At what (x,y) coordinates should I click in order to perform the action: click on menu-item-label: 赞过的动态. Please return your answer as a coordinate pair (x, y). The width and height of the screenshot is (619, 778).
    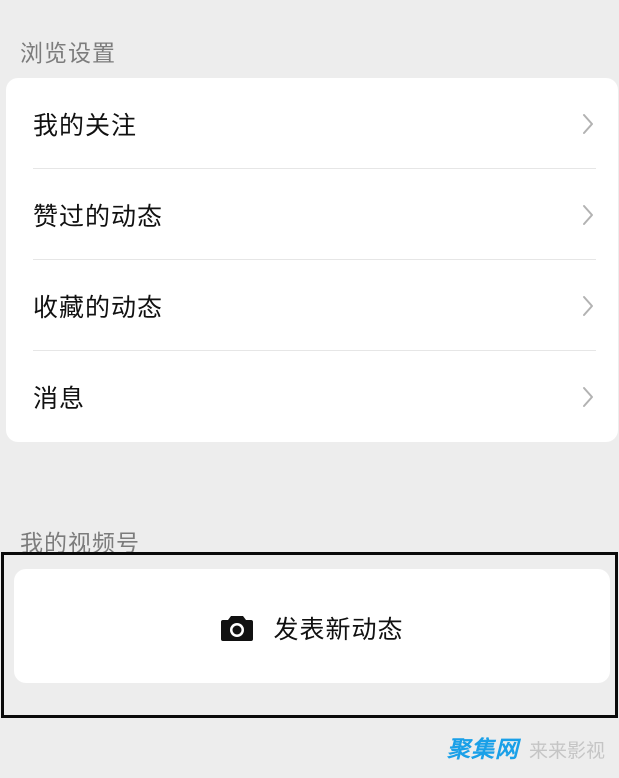
    Looking at the image, I should click on (98, 216).